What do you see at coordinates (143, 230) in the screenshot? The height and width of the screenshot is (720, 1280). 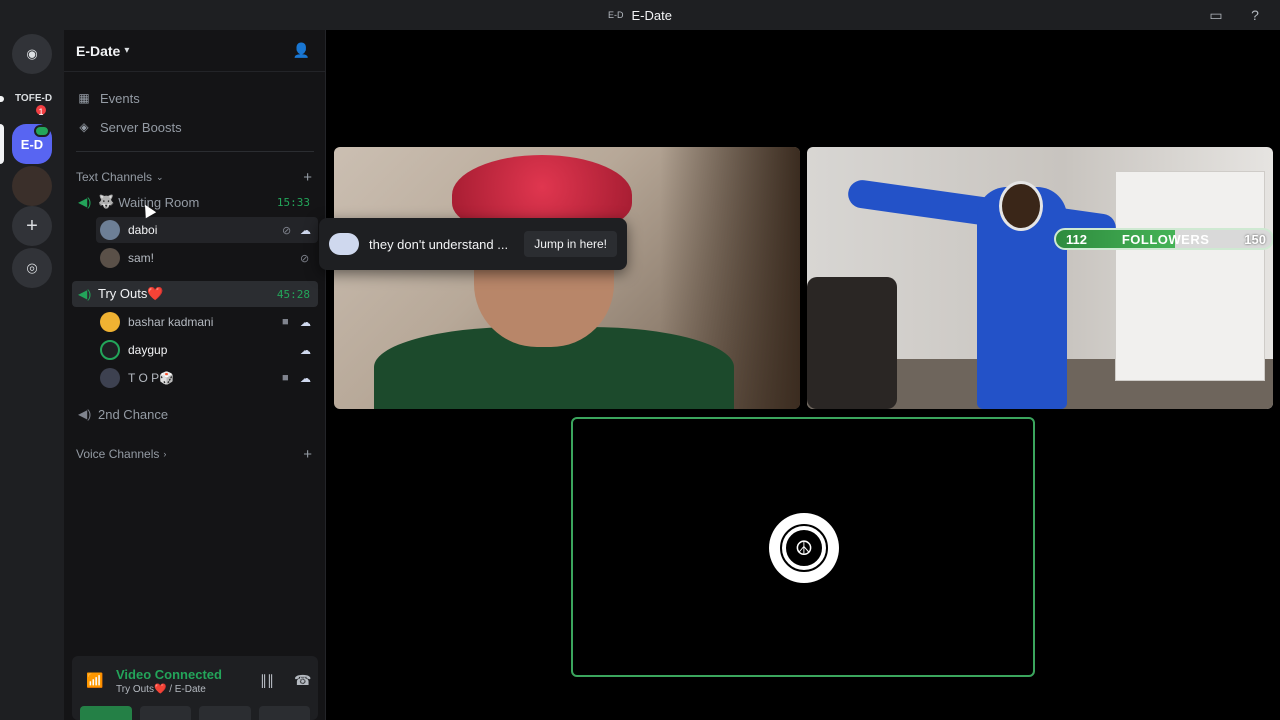 I see `username: daboi` at bounding box center [143, 230].